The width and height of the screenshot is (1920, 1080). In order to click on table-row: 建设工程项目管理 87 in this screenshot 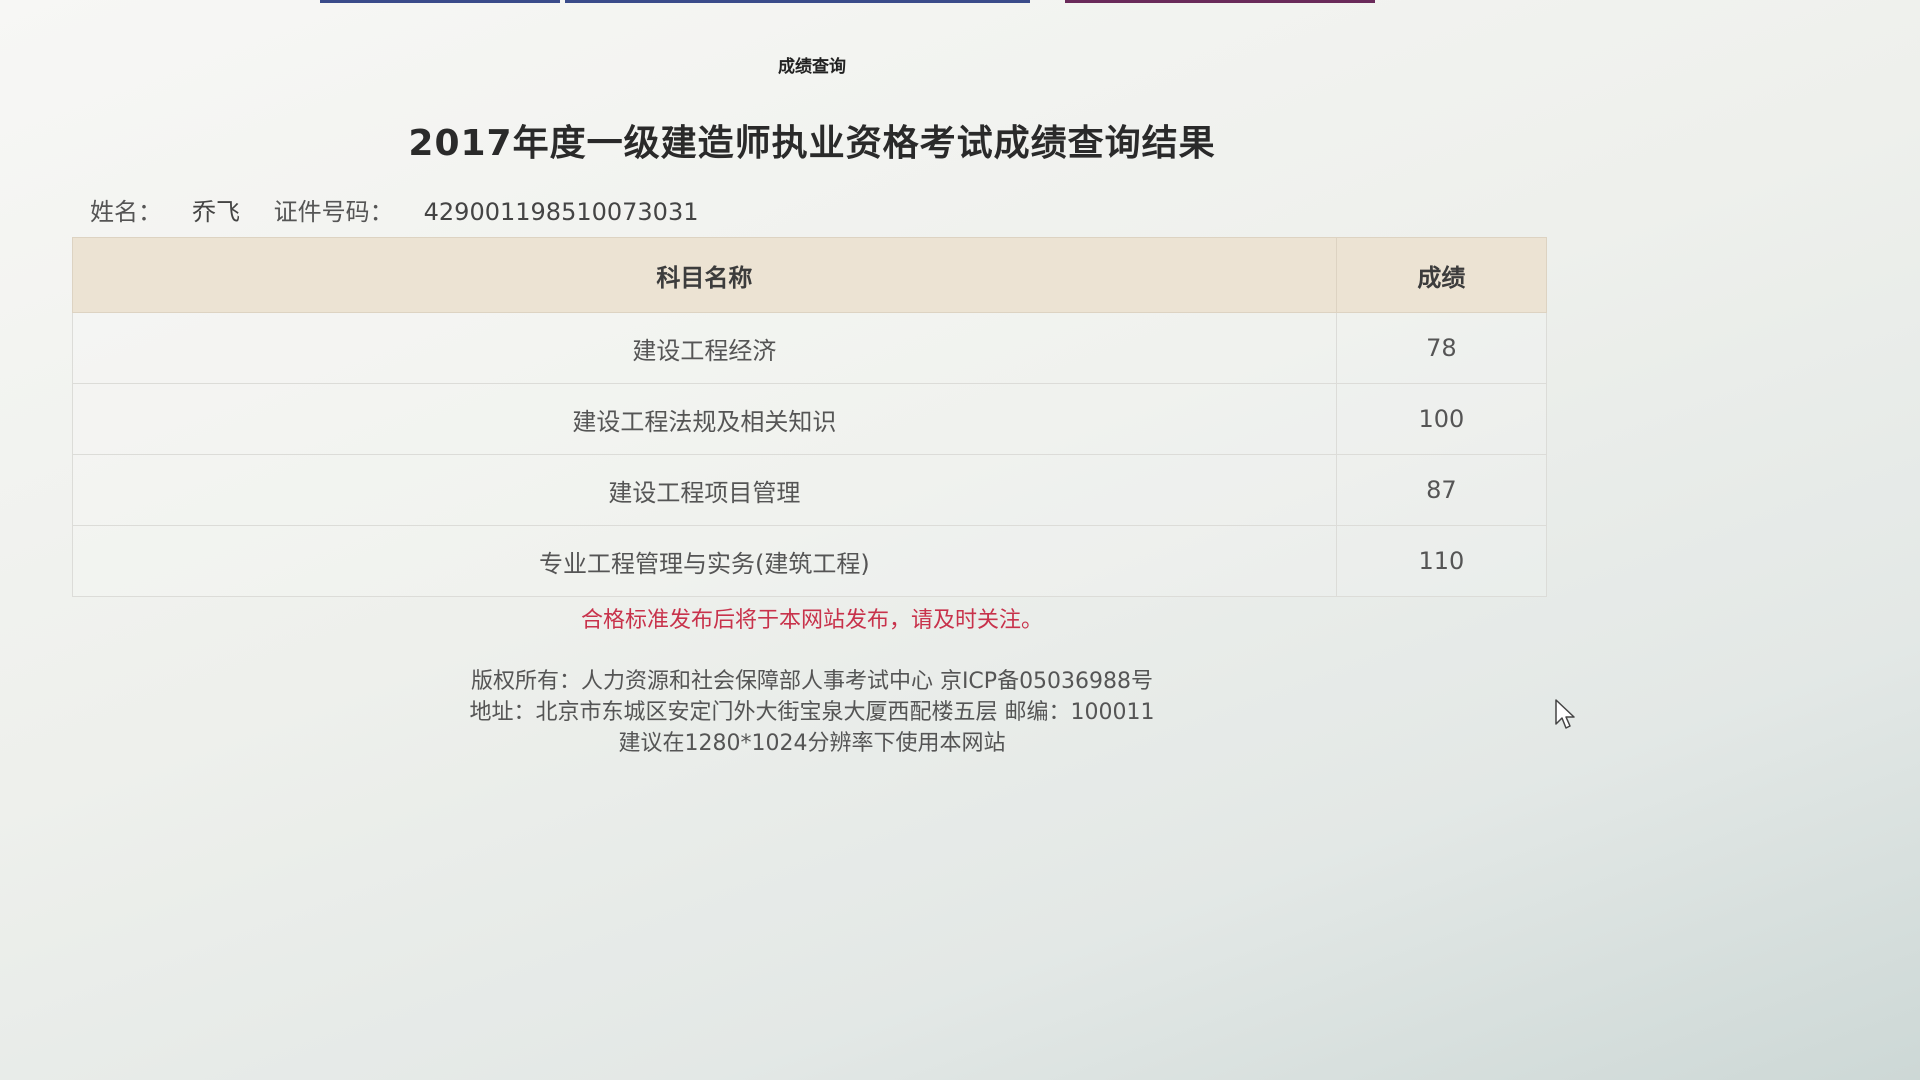, I will do `click(810, 490)`.